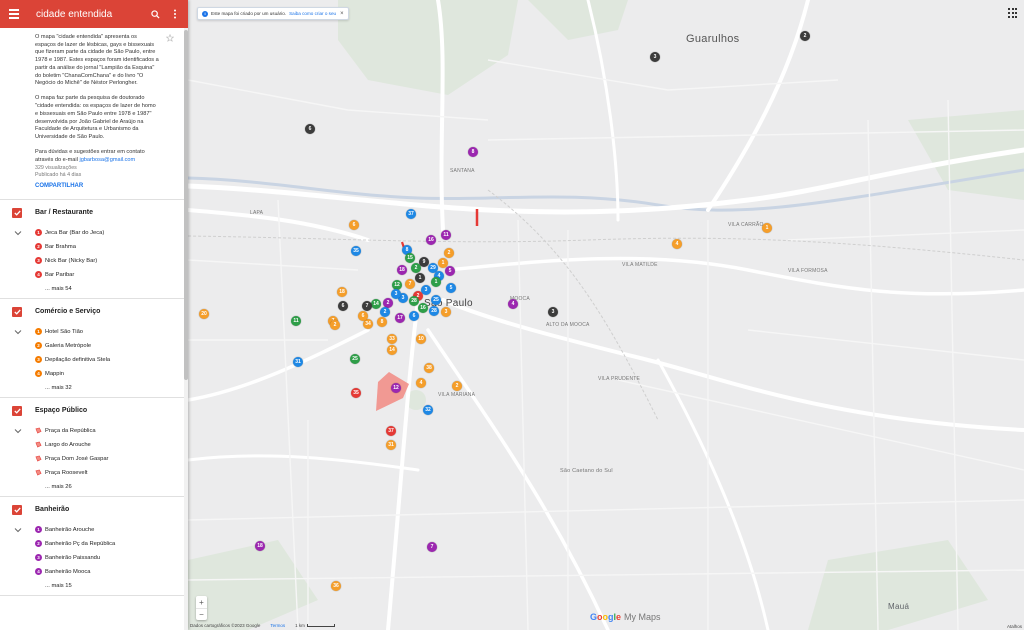 This screenshot has width=1024, height=630. What do you see at coordinates (111, 360) in the screenshot?
I see `list-item: 3 Depilação definitiva Stela` at bounding box center [111, 360].